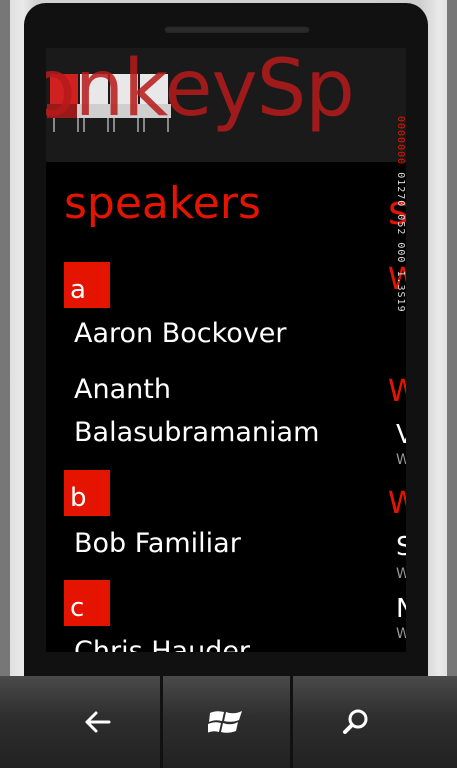  I want to click on speaker-item: Aaron Bockover, so click(180, 333).